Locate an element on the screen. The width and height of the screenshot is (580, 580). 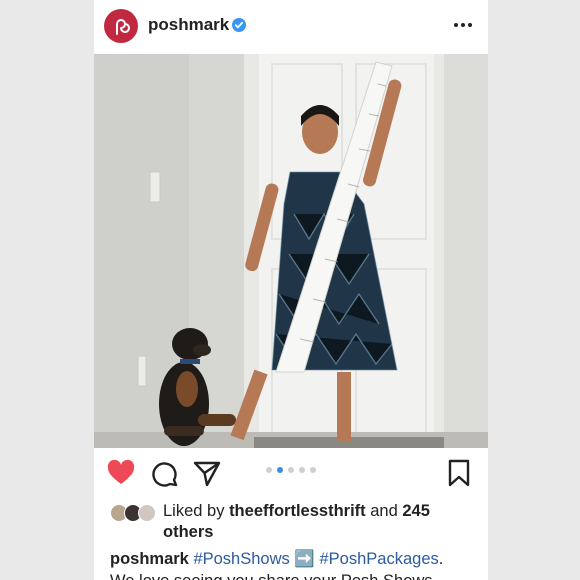
caption-username: poshmark is located at coordinates (149, 559).